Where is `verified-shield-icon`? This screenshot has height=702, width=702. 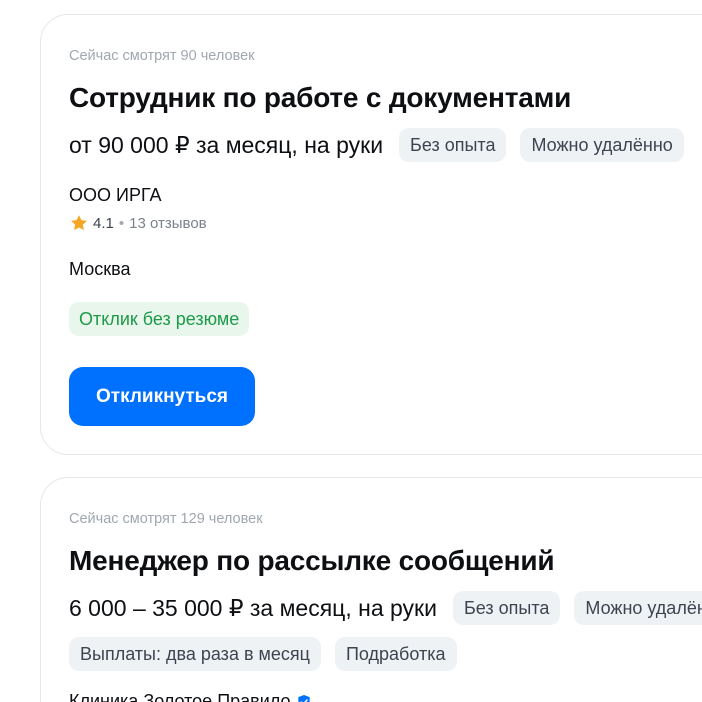
verified-shield-icon is located at coordinates (304, 698).